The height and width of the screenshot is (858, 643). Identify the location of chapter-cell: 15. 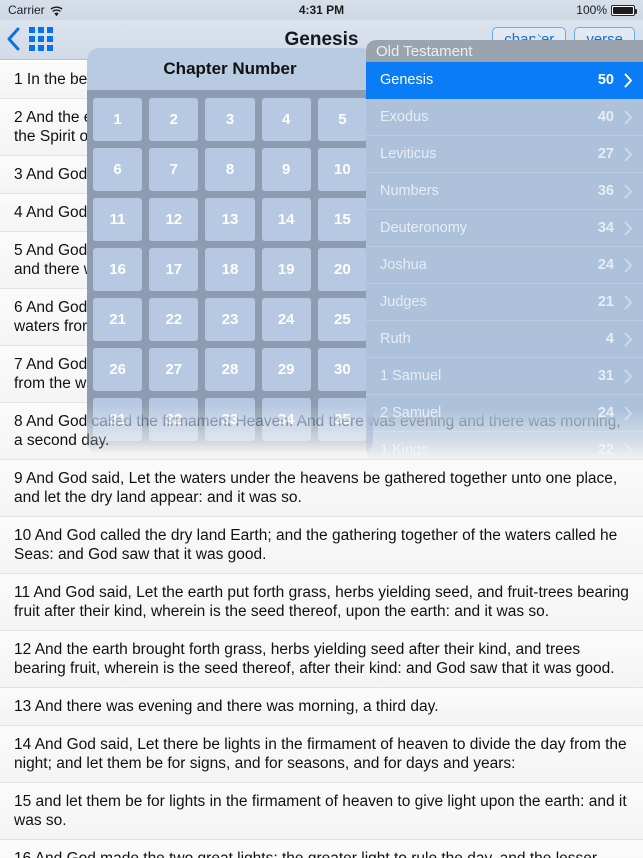
(342, 219).